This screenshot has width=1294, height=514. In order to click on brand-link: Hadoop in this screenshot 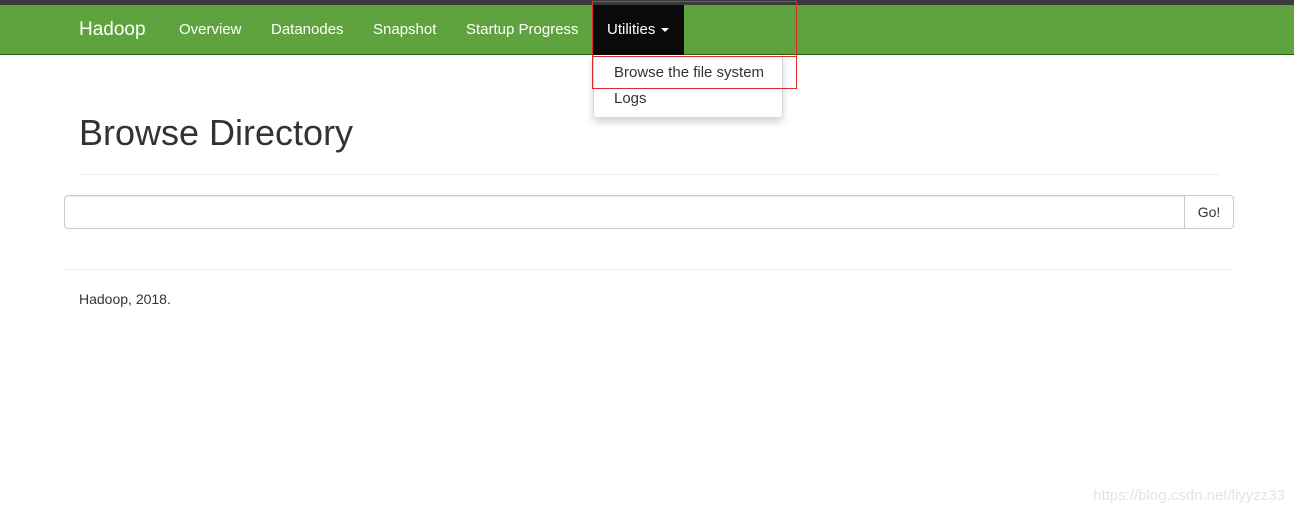, I will do `click(112, 30)`.